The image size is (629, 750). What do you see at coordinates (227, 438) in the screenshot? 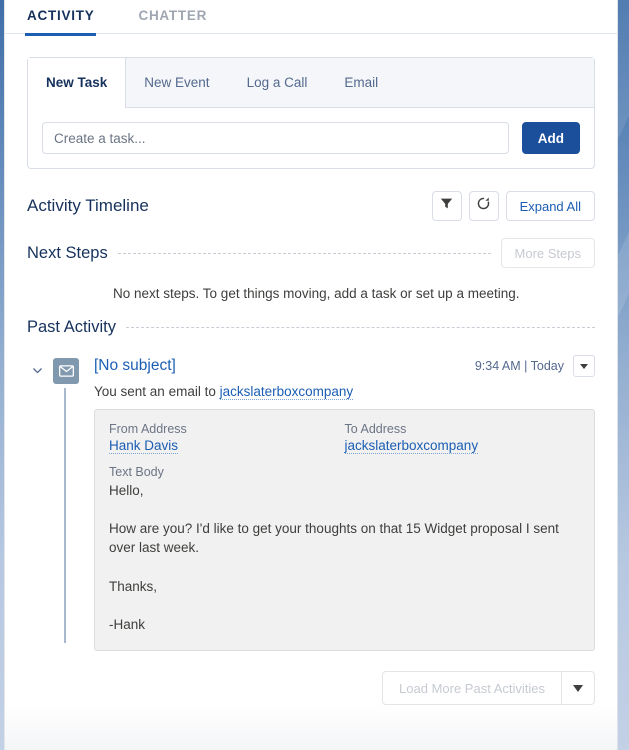
I see `from-address-field: From Address Hank Davis` at bounding box center [227, 438].